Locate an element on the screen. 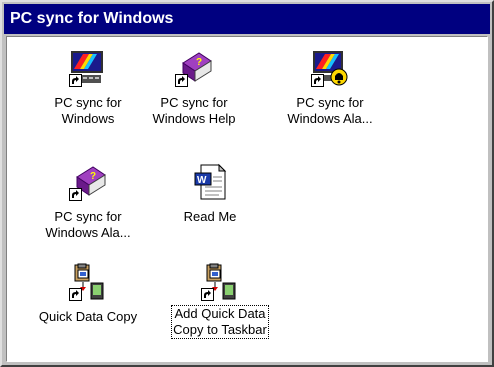 Image resolution: width=494 pixels, height=367 pixels. shortcut-quick-data-copy: Quick Data Copy is located at coordinates (88, 294).